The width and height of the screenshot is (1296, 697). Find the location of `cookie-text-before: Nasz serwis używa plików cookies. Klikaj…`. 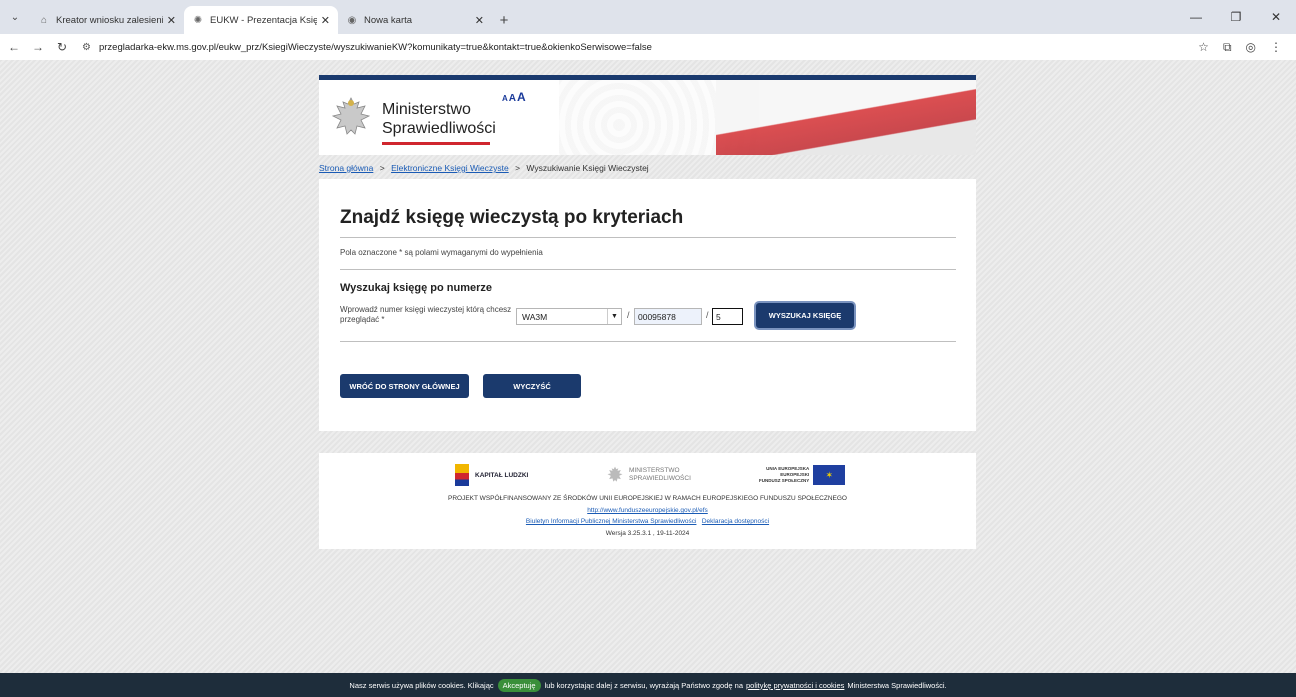

cookie-text-before: Nasz serwis używa plików cookies. Klikaj… is located at coordinates (421, 685).